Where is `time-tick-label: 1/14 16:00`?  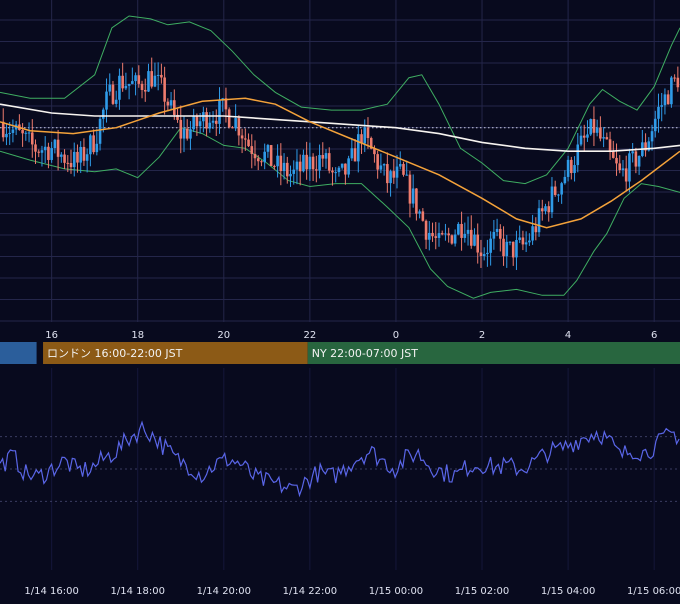 time-tick-label: 1/14 16:00 is located at coordinates (51, 591).